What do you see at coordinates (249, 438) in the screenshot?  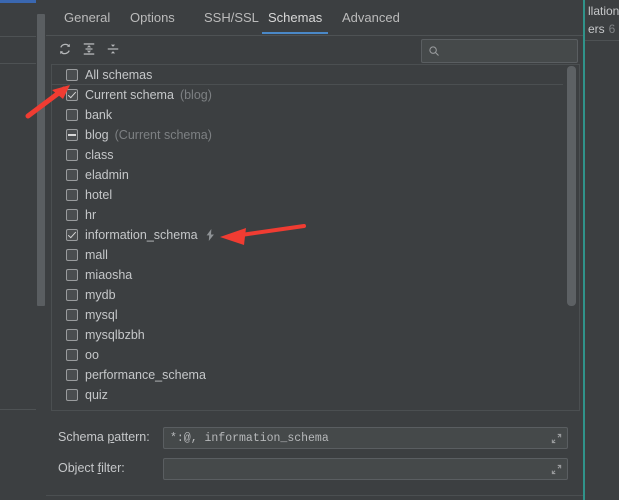 I see `schema-pattern-value: *:@, information_schema` at bounding box center [249, 438].